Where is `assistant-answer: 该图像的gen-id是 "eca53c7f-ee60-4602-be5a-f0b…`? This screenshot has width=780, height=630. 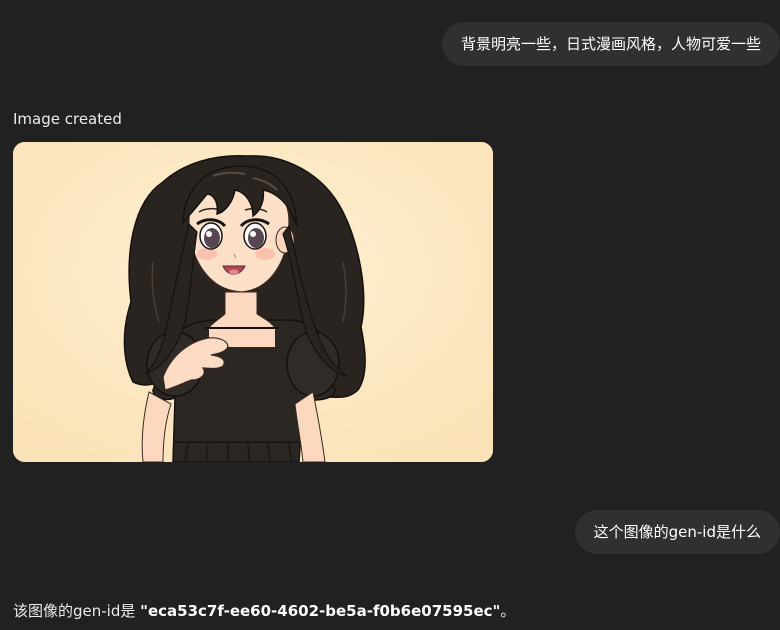
assistant-answer: 该图像的gen-id是 "eca53c7f-ee60-4602-be5a-f0b… is located at coordinates (264, 611).